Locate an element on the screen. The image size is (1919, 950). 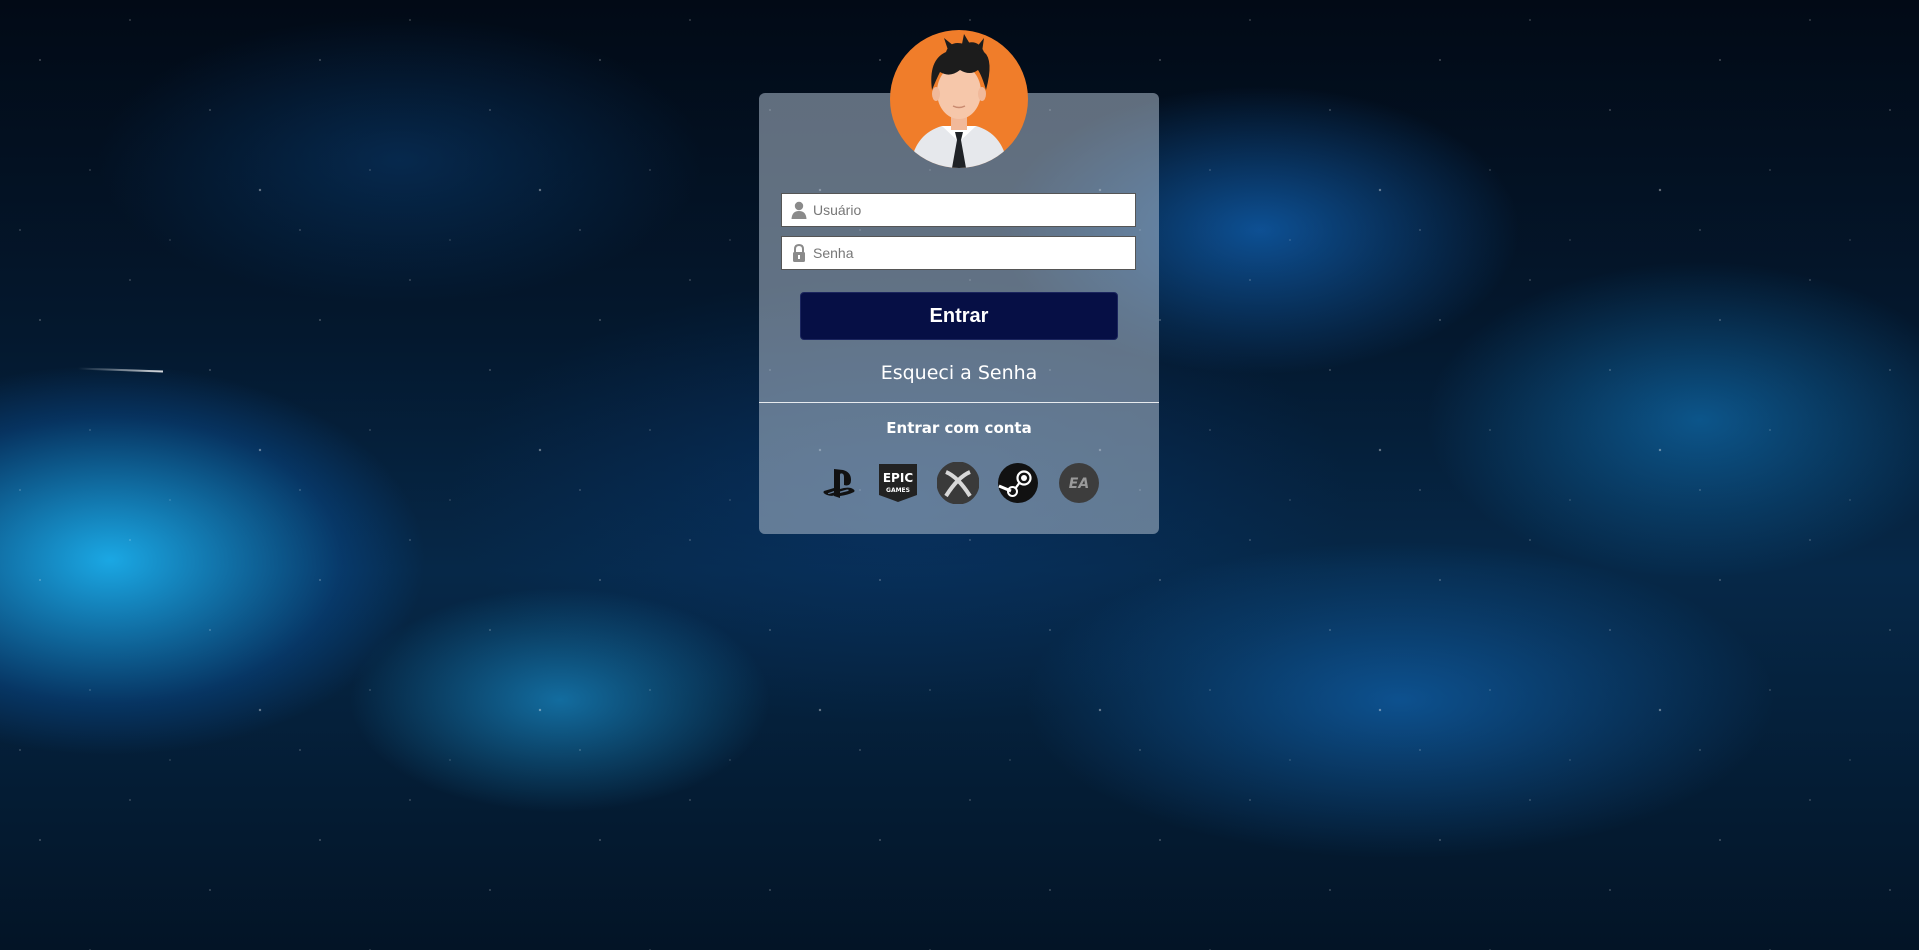
epic-logo-text: EPIC is located at coordinates (898, 478).